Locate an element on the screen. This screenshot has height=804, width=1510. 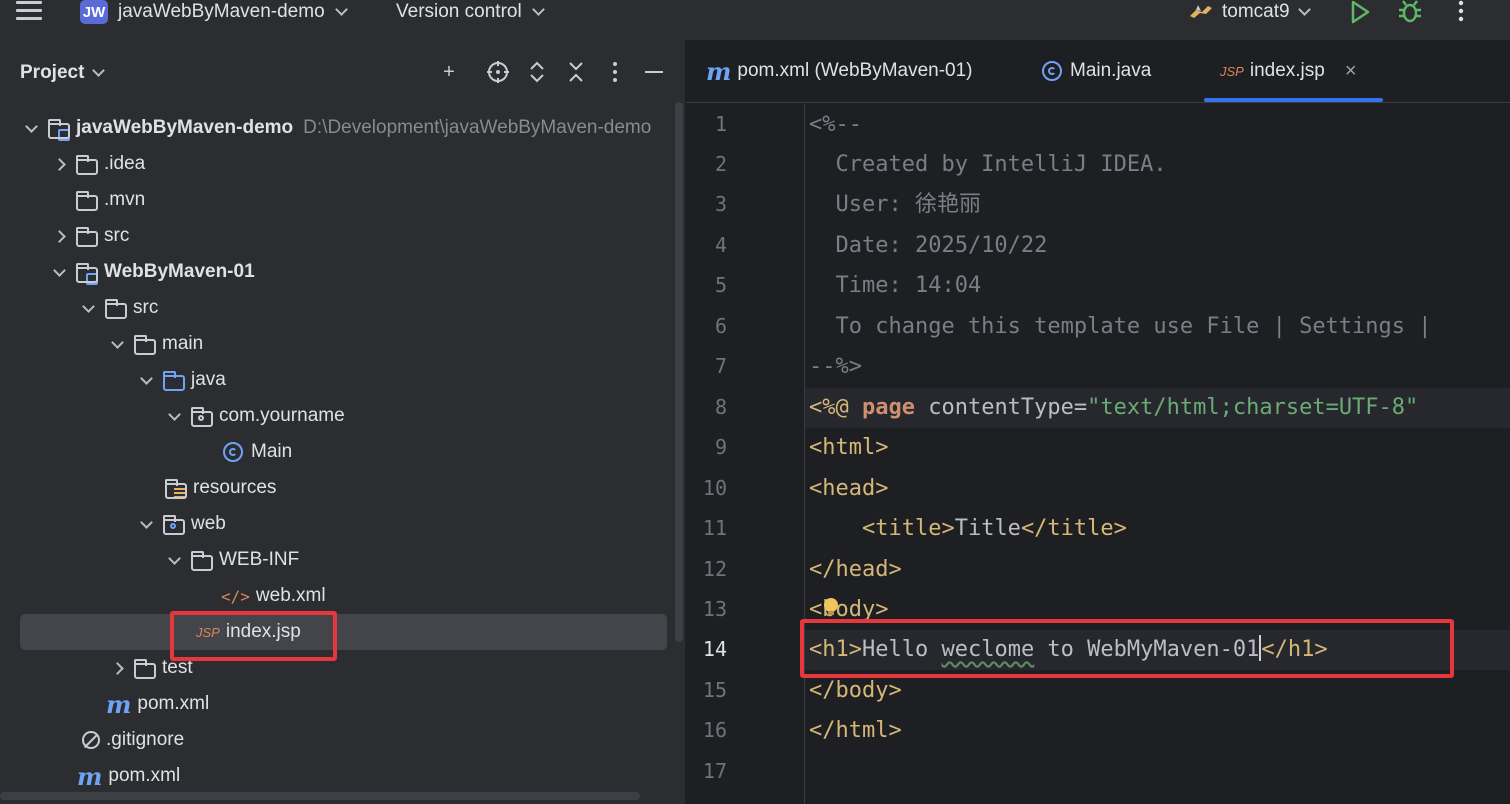
code-line-1: <%-- is located at coordinates (835, 125).